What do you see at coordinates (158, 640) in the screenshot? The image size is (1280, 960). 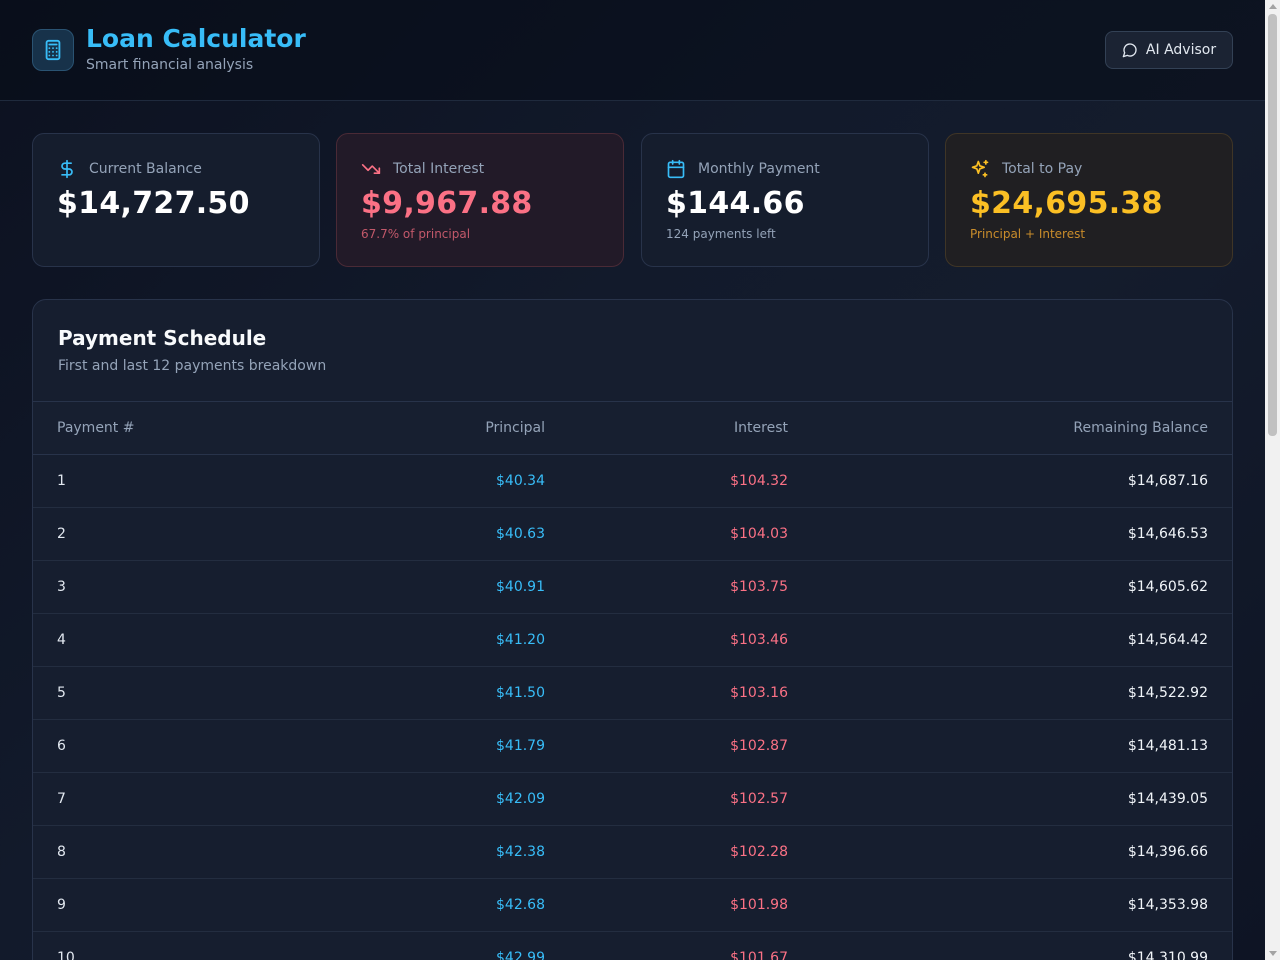 I see `payment-number-cell: 4` at bounding box center [158, 640].